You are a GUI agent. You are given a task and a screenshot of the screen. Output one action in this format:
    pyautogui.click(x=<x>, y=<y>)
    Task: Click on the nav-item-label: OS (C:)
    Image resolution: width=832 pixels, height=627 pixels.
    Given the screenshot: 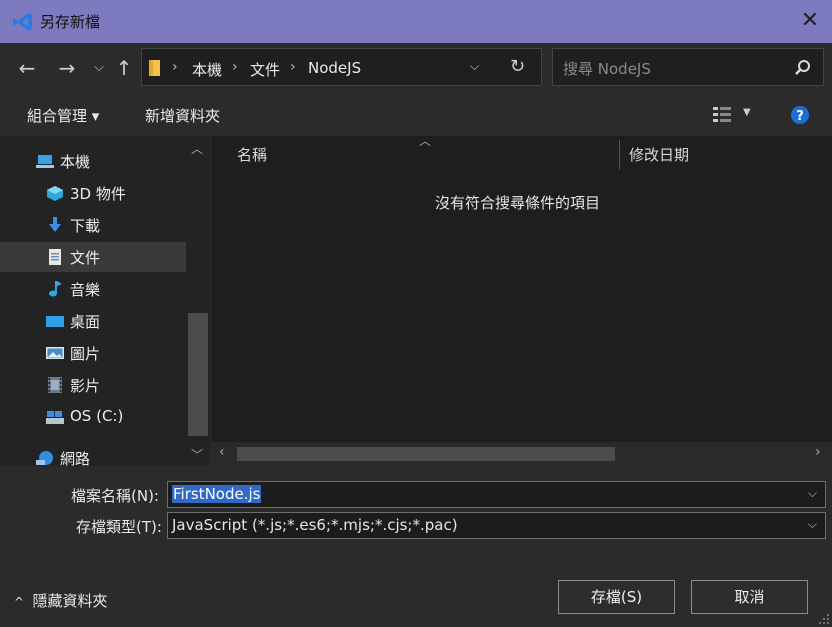 What is the action you would take?
    pyautogui.click(x=97, y=416)
    